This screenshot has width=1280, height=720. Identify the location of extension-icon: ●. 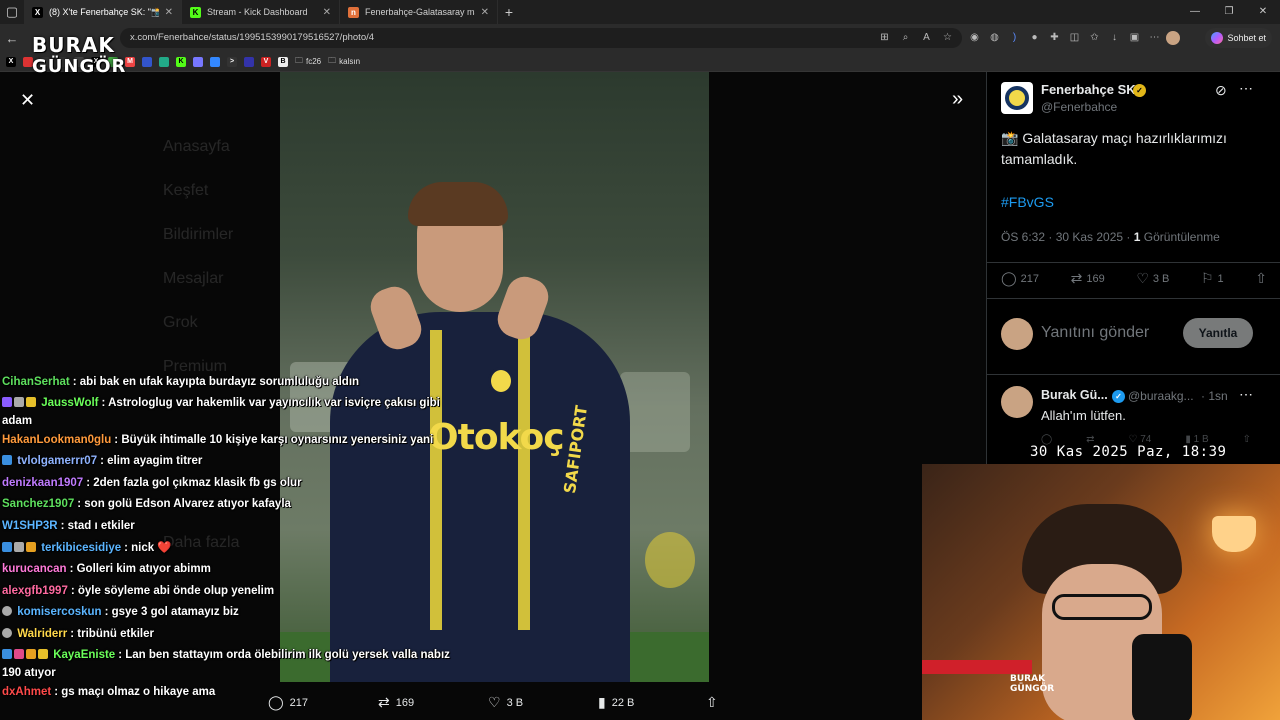
(1034, 38).